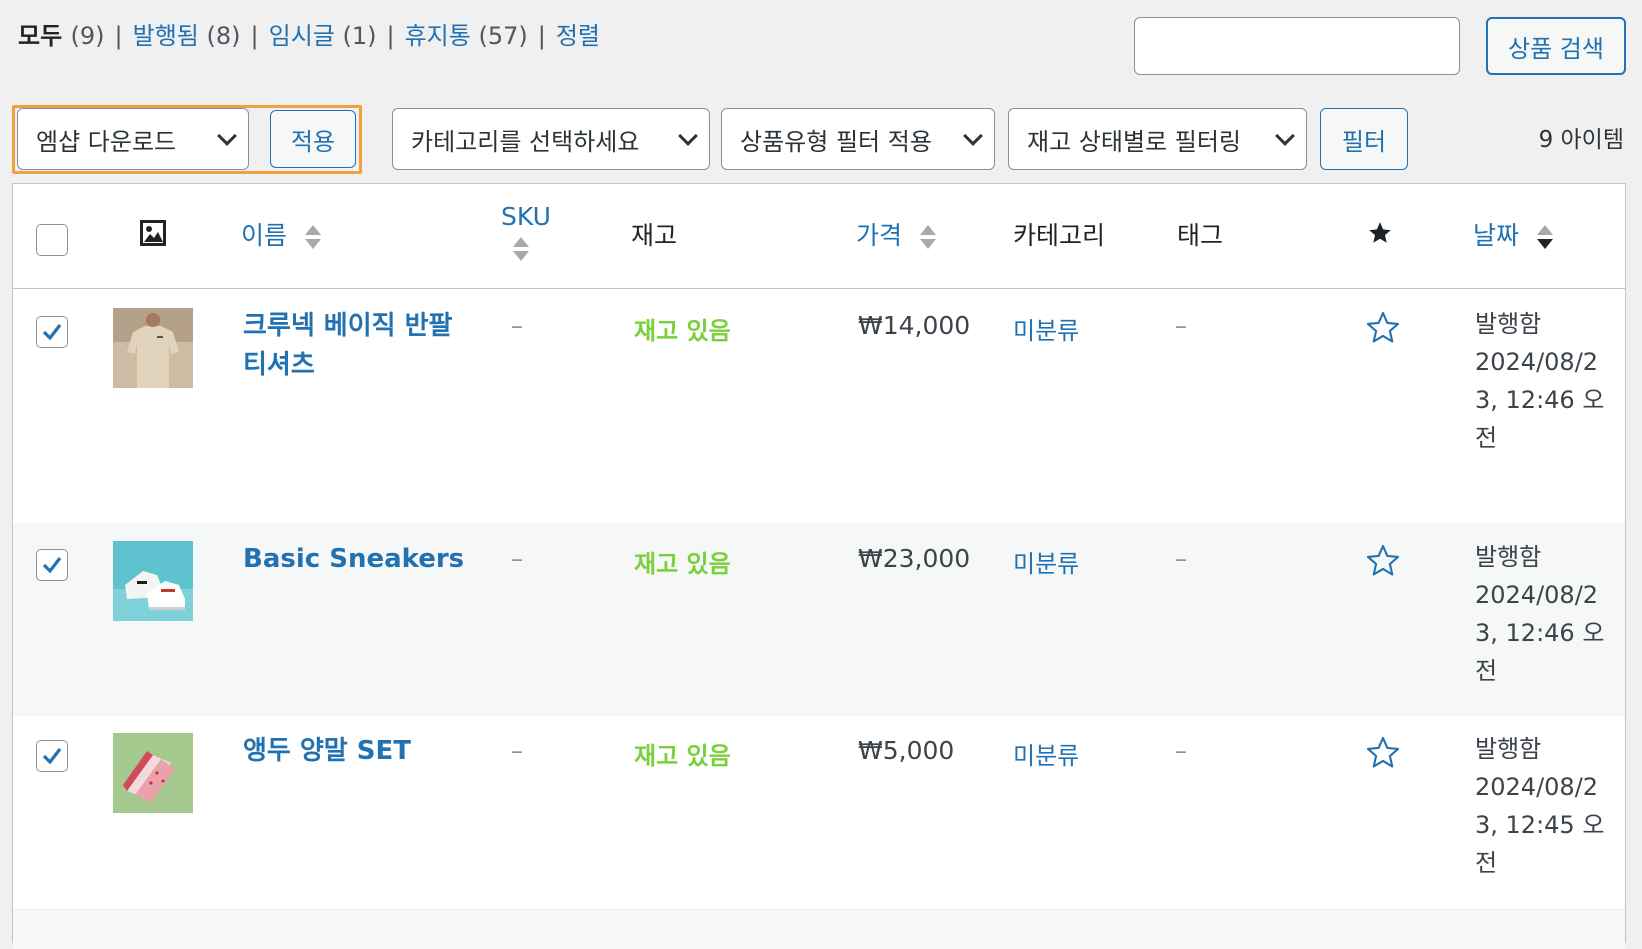 This screenshot has height=949, width=1642. I want to click on column-categories: 카테고리, so click(1059, 235).